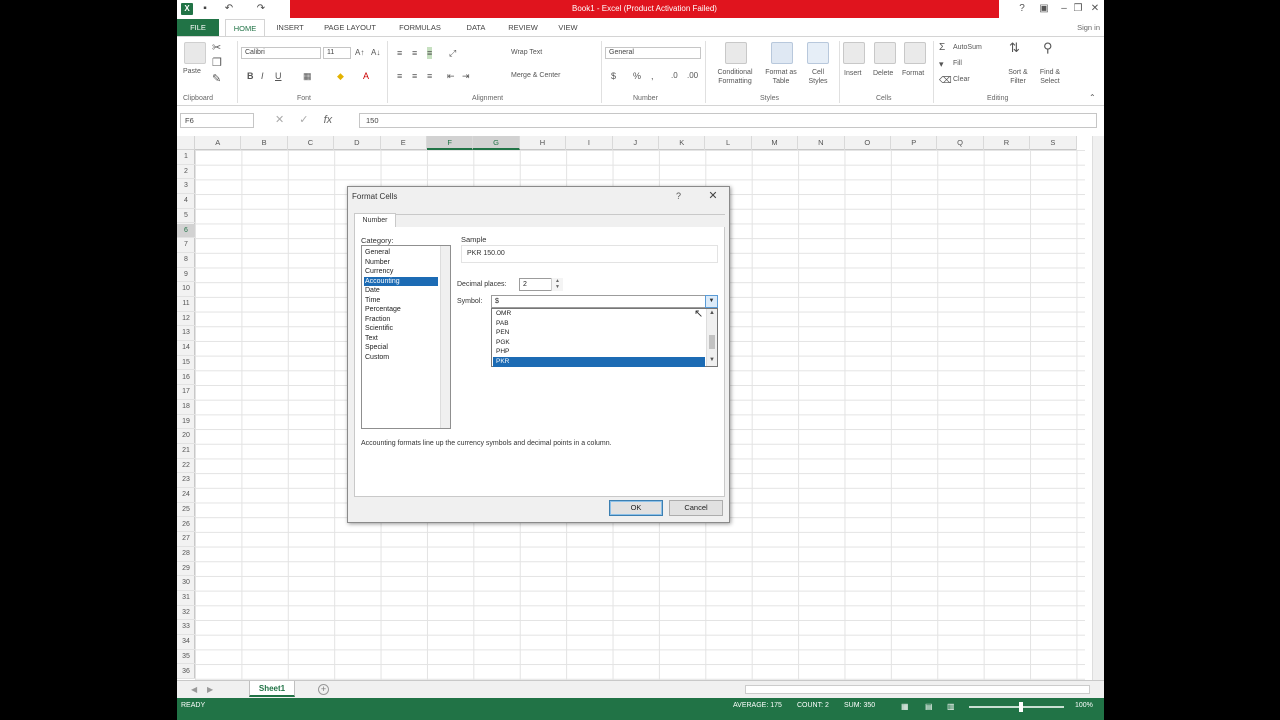  Describe the element at coordinates (636, 143) in the screenshot. I see `column-header: J` at that location.